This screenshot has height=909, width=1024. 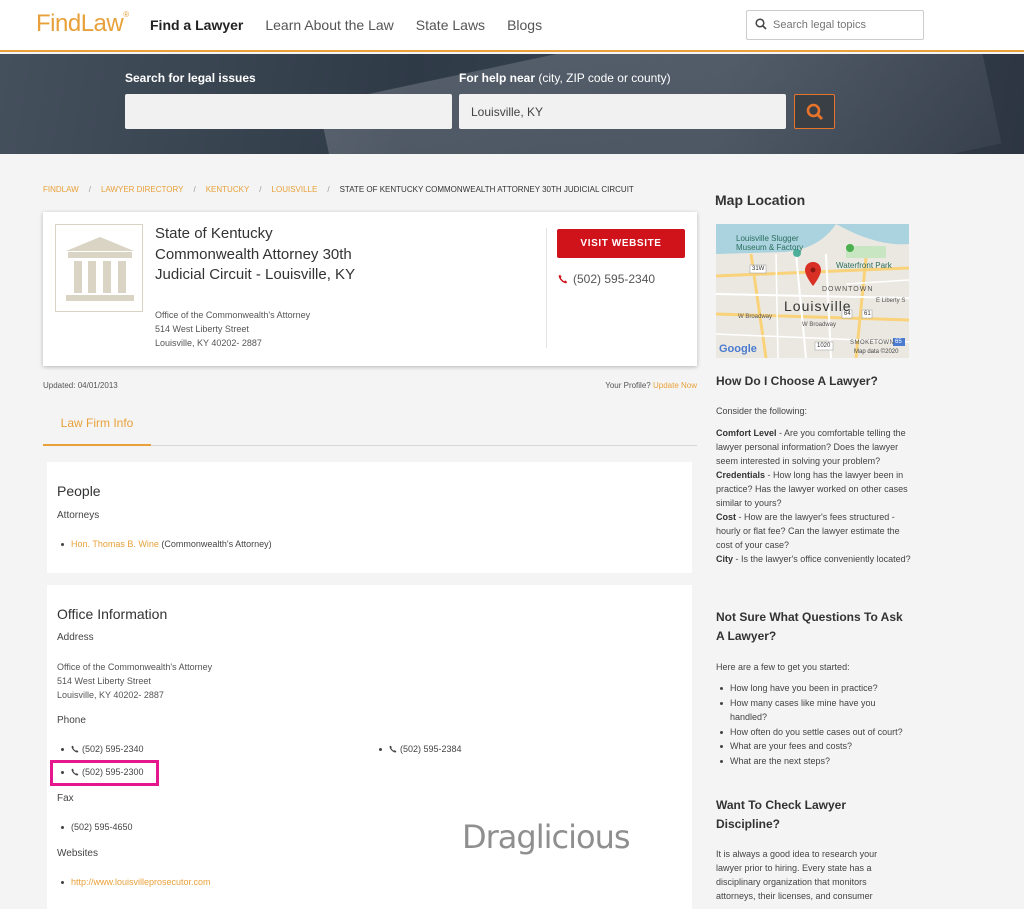 I want to click on courthouse-icon, so click(x=99, y=268).